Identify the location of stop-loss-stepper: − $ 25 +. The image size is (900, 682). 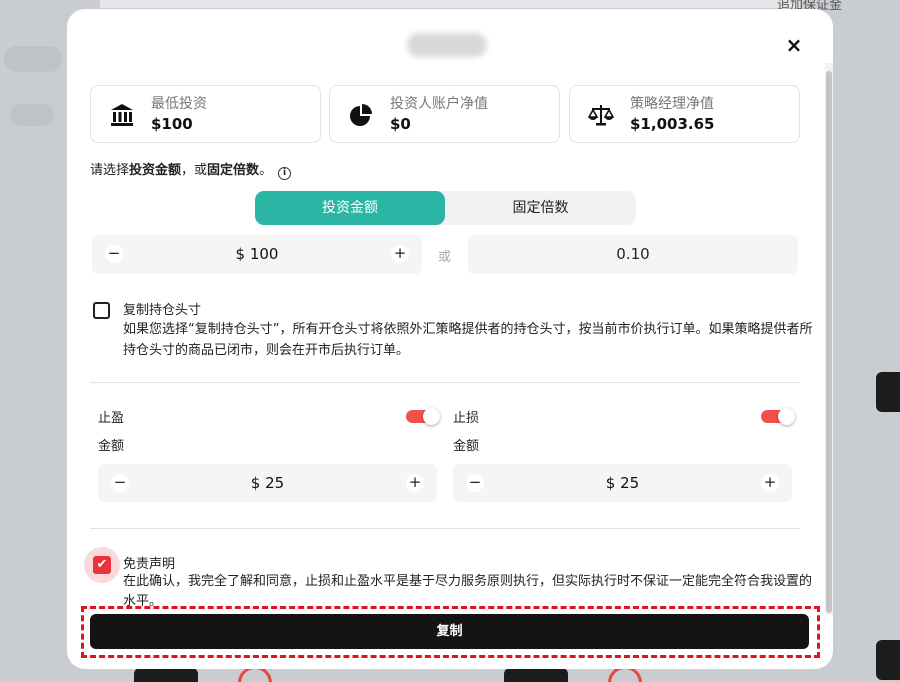
(622, 483).